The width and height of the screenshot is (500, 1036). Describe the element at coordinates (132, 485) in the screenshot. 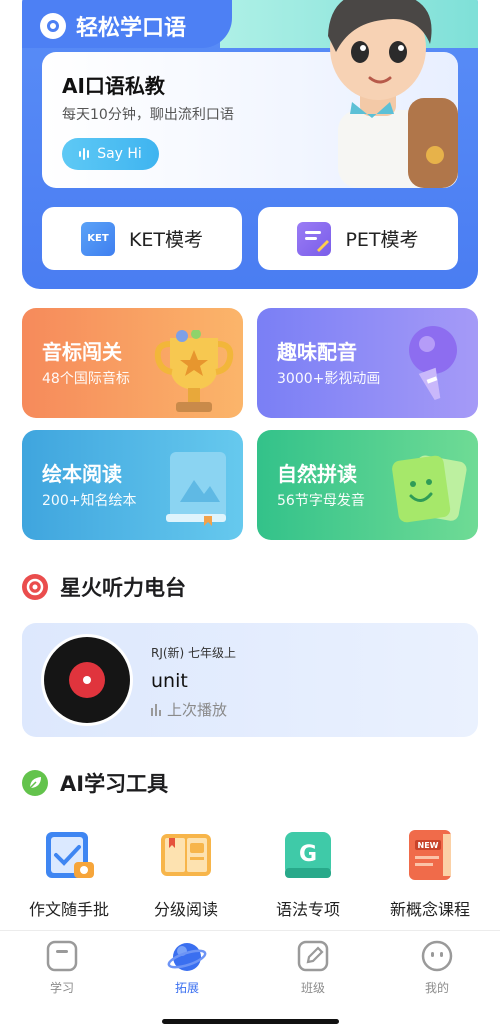

I see `picture-book-reading-tile: 绘本阅读 200+知名绘本` at that location.